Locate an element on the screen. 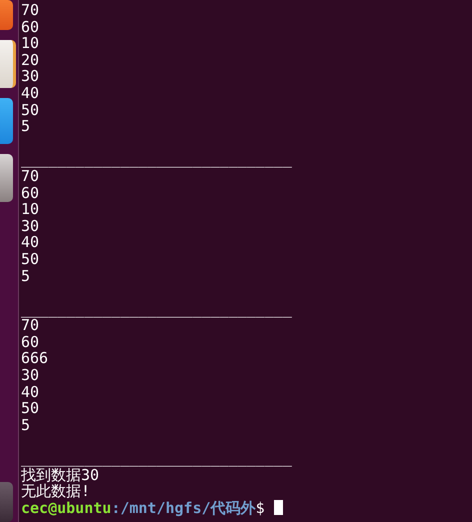 The image size is (472, 522). output-line: 666 is located at coordinates (34, 358).